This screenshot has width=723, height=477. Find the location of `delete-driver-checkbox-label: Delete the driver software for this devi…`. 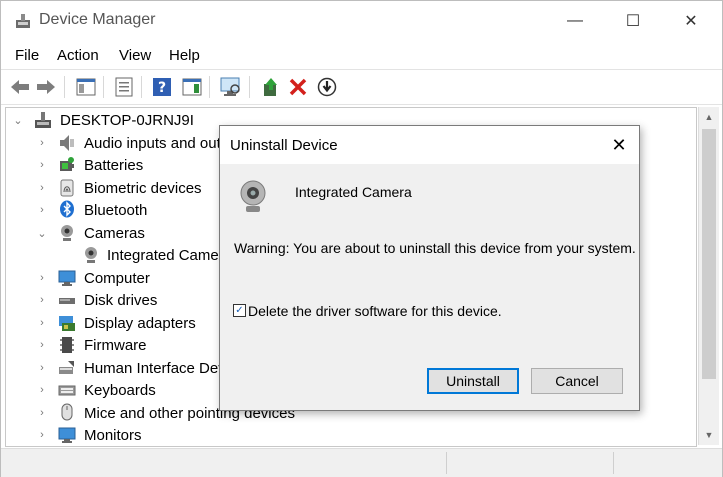

delete-driver-checkbox-label: Delete the driver software for this devi… is located at coordinates (375, 311).